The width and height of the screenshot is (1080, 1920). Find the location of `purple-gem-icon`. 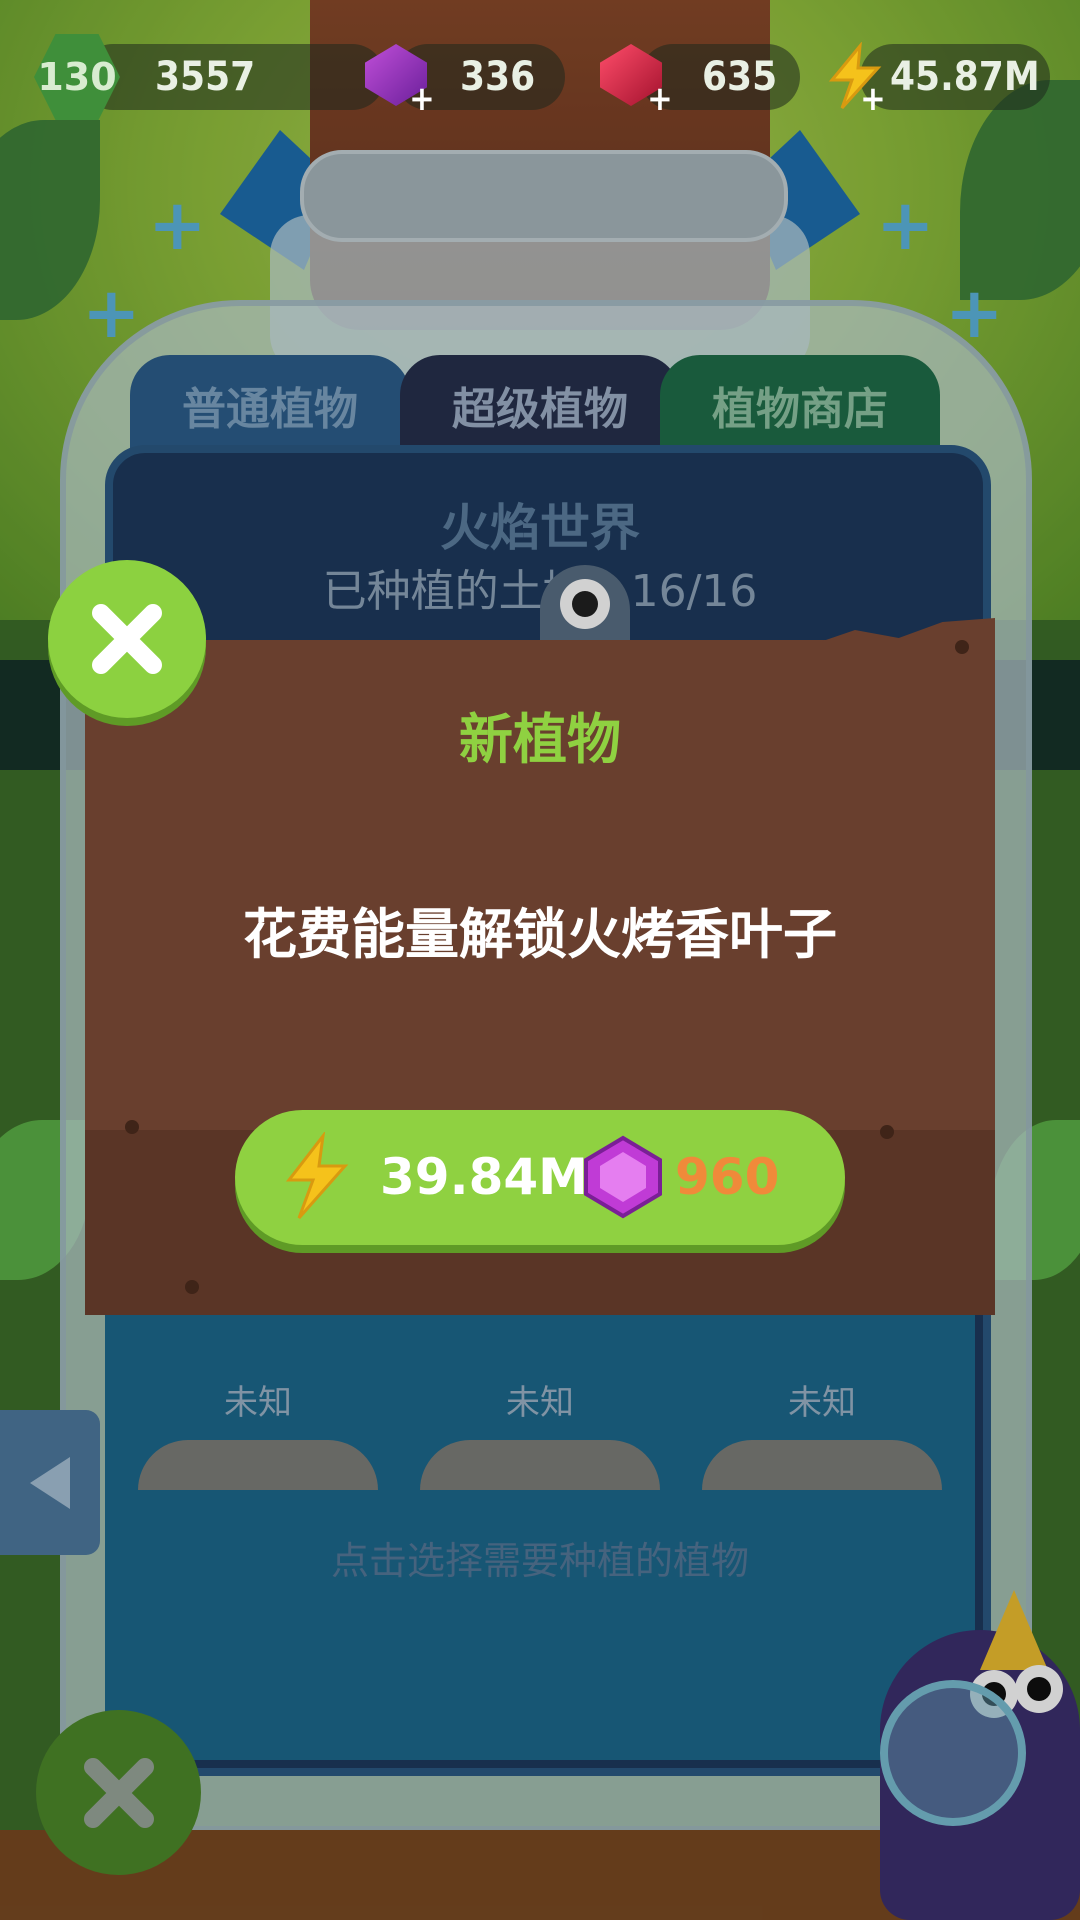

purple-gem-icon is located at coordinates (623, 1177).